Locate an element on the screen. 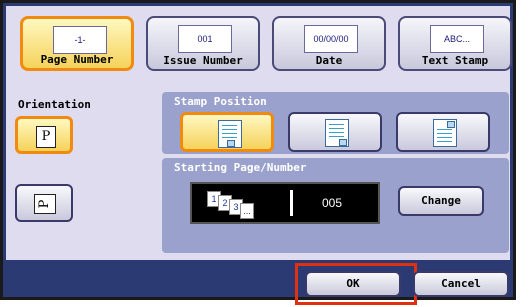  page-margin is located at coordinates (523, 153).